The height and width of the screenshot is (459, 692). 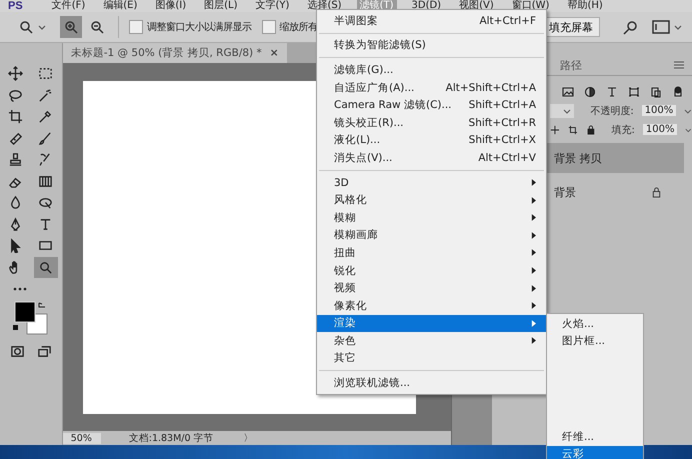 What do you see at coordinates (16, 160) in the screenshot?
I see `stamp-icon` at bounding box center [16, 160].